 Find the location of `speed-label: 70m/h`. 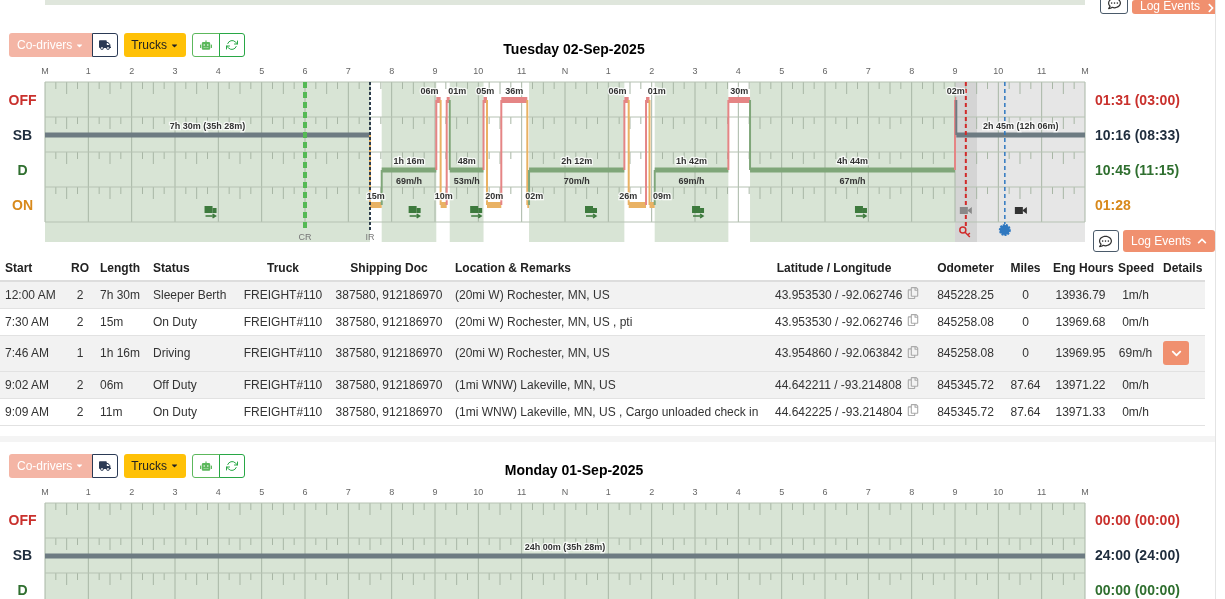

speed-label: 70m/h is located at coordinates (576, 181).